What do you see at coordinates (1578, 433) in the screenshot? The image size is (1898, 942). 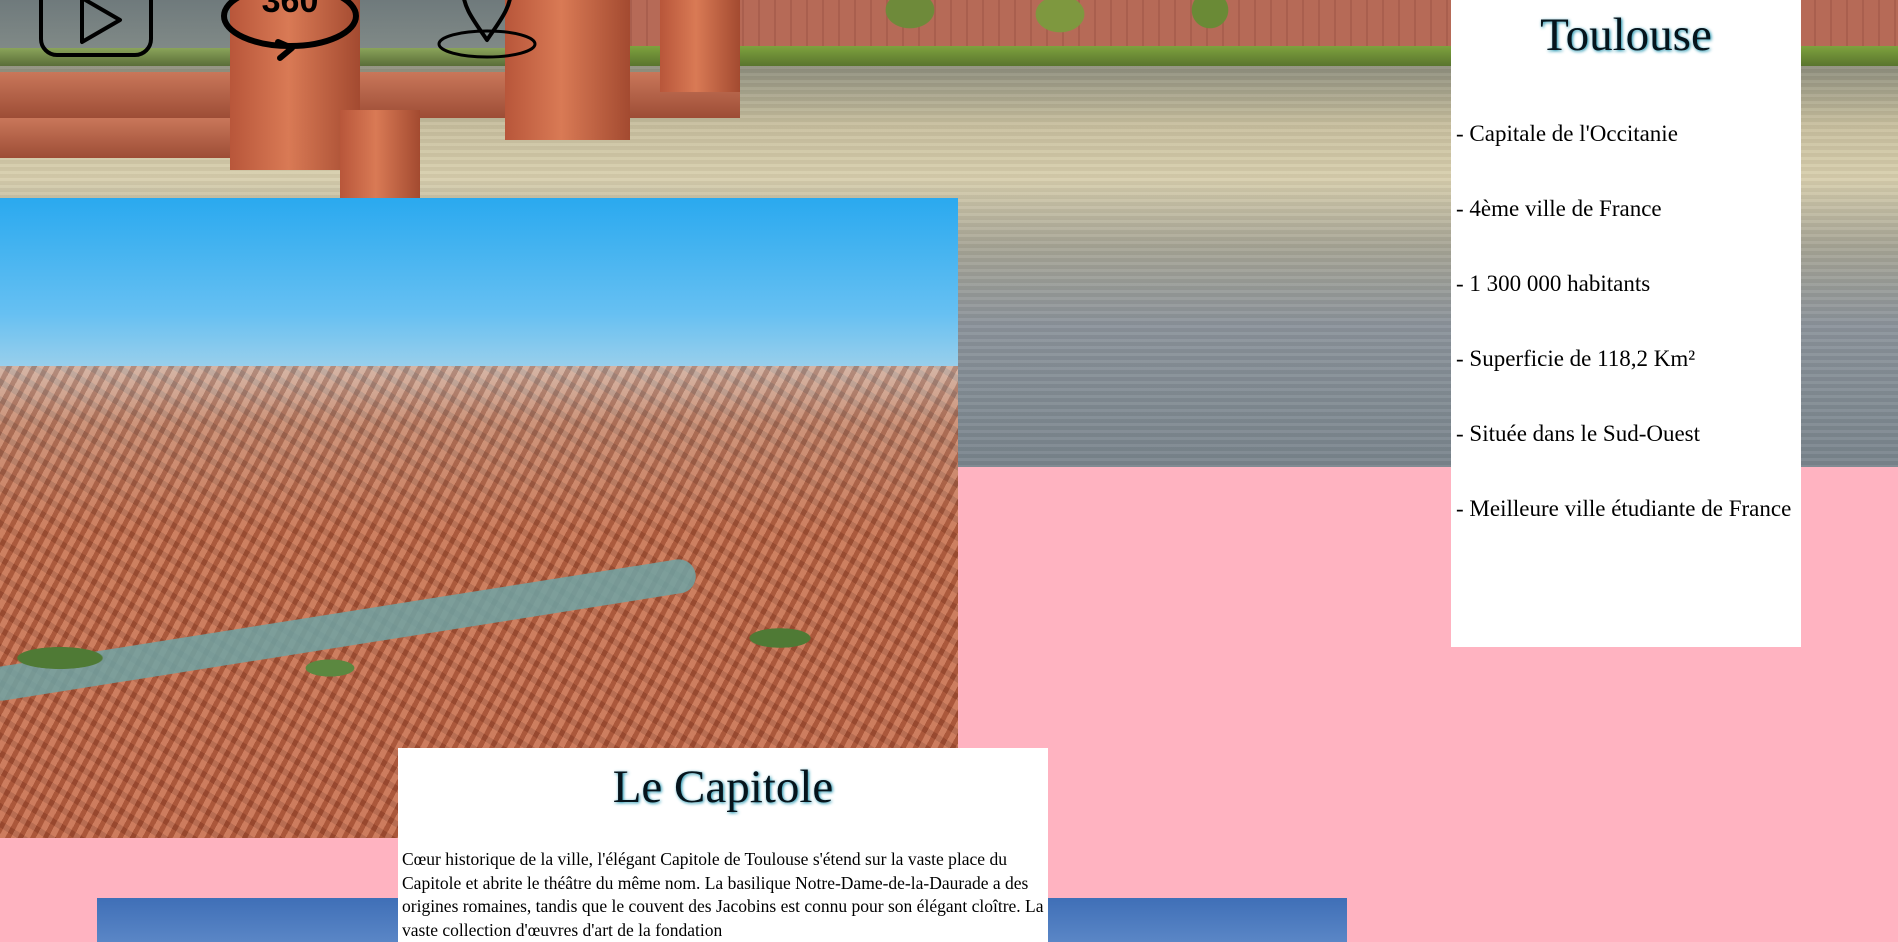 I see `fact-item: - Située dans le Sud-Ouest` at bounding box center [1578, 433].